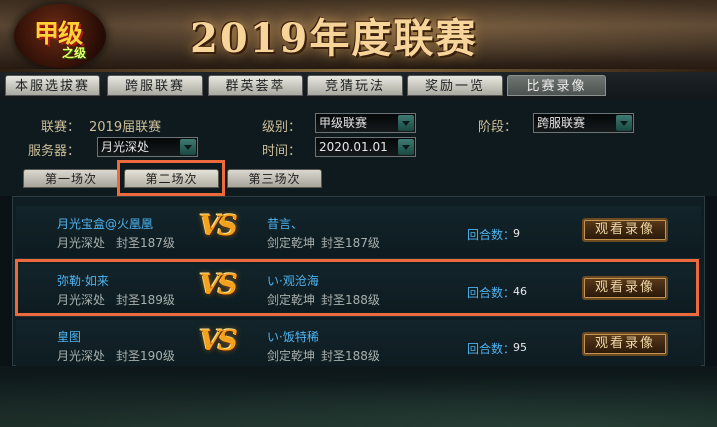 This screenshot has height=427, width=717. I want to click on background-scenery, so click(358, 396).